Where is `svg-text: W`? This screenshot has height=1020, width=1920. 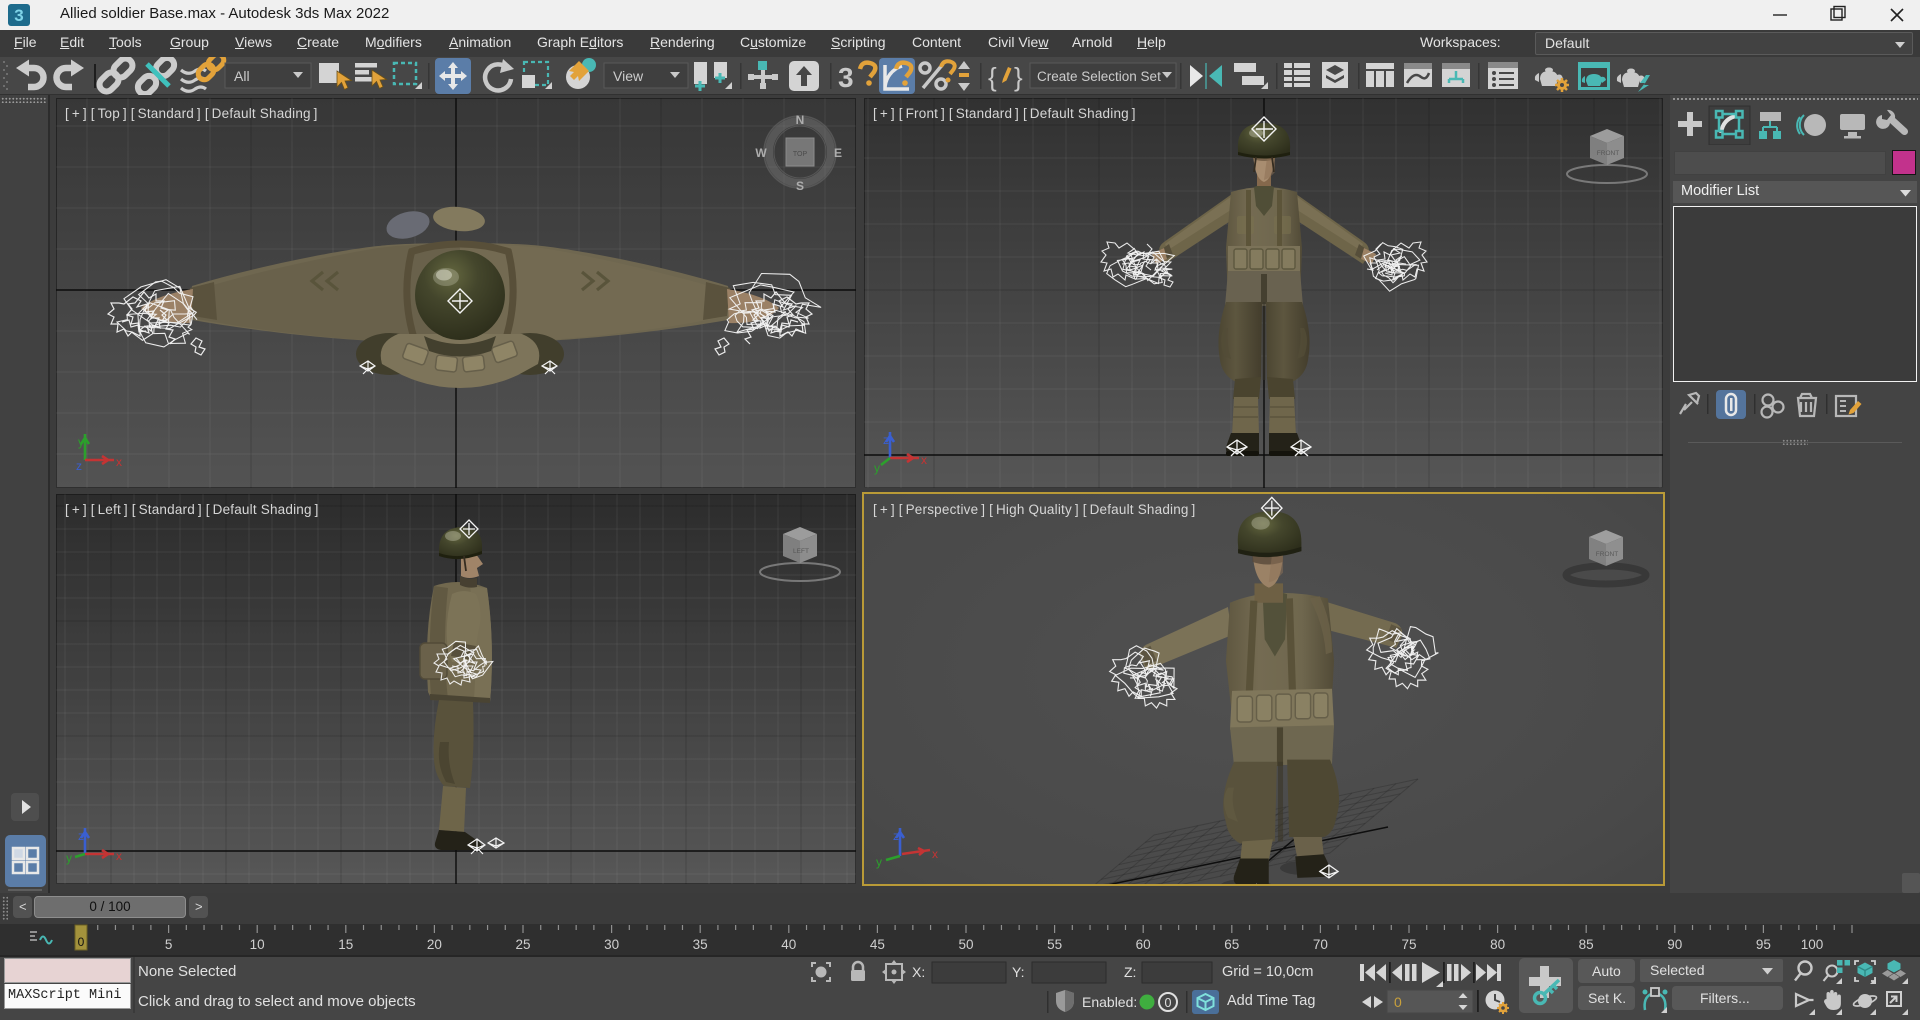 svg-text: W is located at coordinates (761, 153).